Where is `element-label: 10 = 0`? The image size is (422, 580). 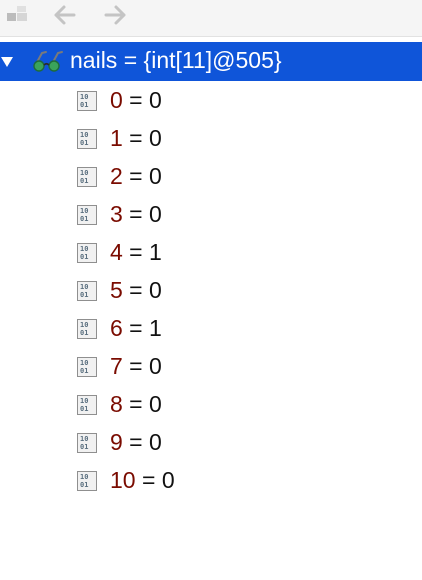 element-label: 10 = 0 is located at coordinates (142, 480).